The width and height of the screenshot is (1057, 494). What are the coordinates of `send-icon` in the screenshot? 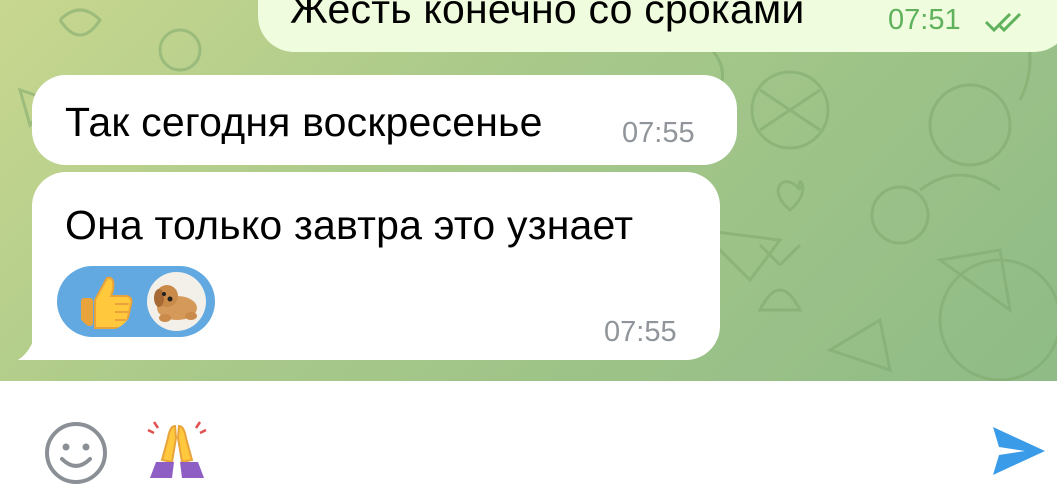 It's located at (1019, 451).